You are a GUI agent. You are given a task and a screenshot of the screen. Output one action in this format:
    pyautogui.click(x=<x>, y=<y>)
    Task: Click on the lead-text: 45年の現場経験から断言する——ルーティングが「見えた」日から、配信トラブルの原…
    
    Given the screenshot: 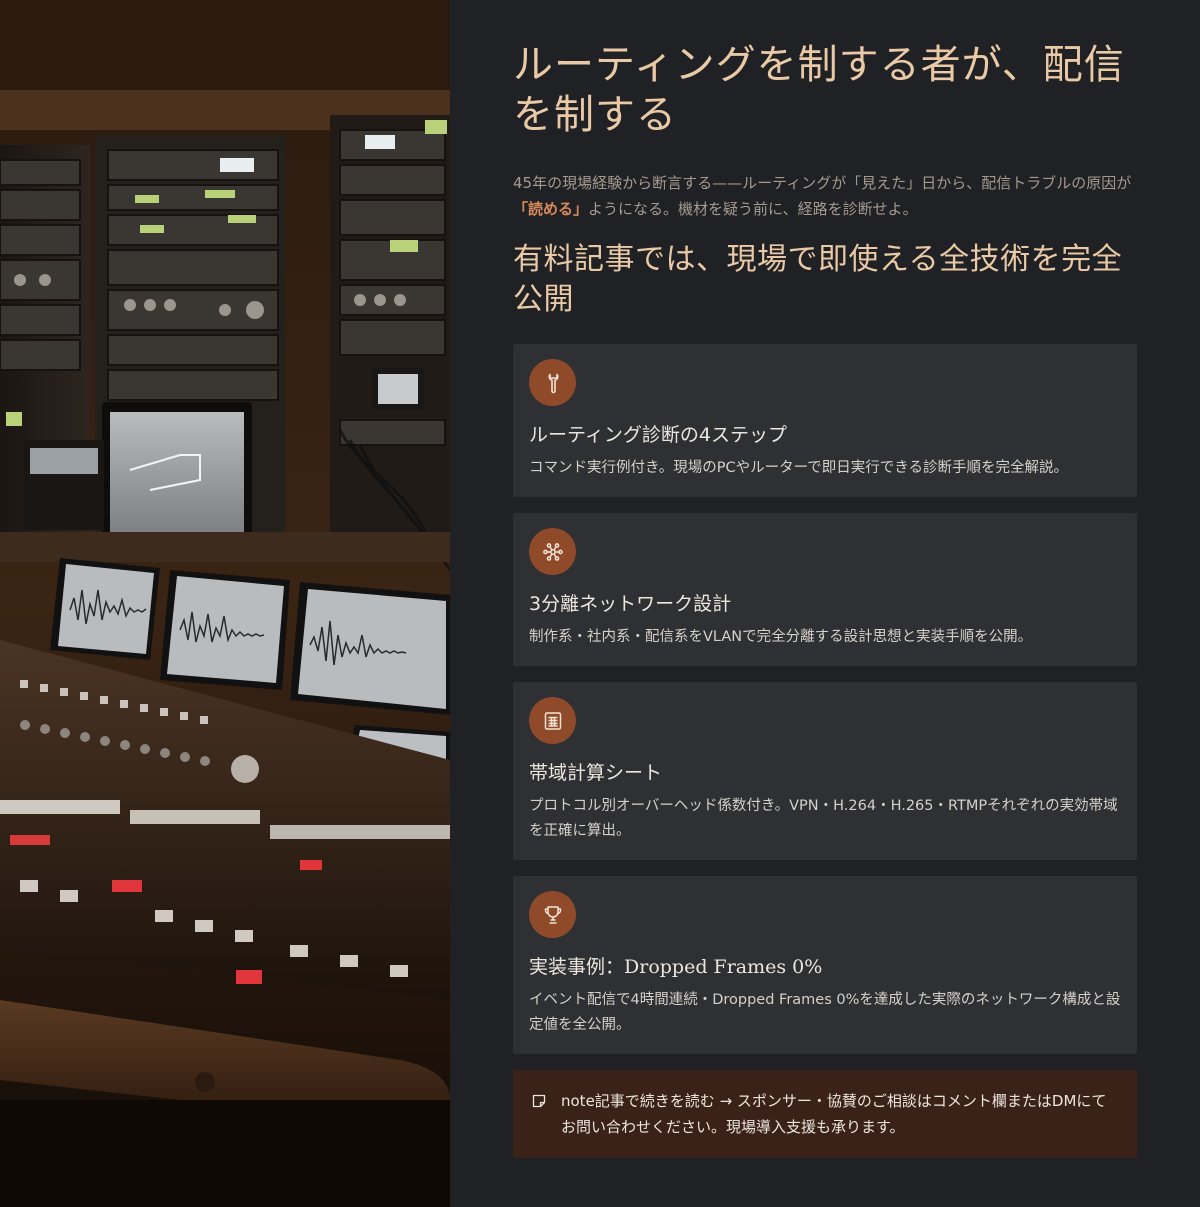 What is the action you would take?
    pyautogui.click(x=823, y=196)
    